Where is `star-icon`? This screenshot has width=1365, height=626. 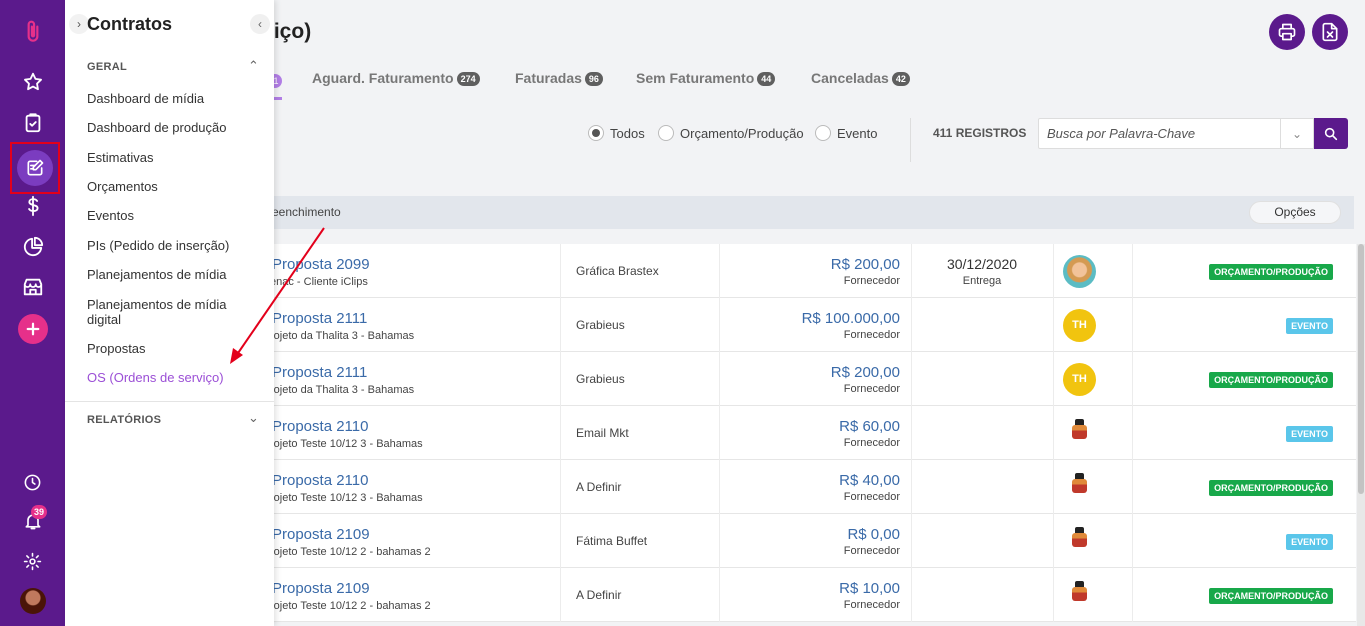
star-icon is located at coordinates (32, 82).